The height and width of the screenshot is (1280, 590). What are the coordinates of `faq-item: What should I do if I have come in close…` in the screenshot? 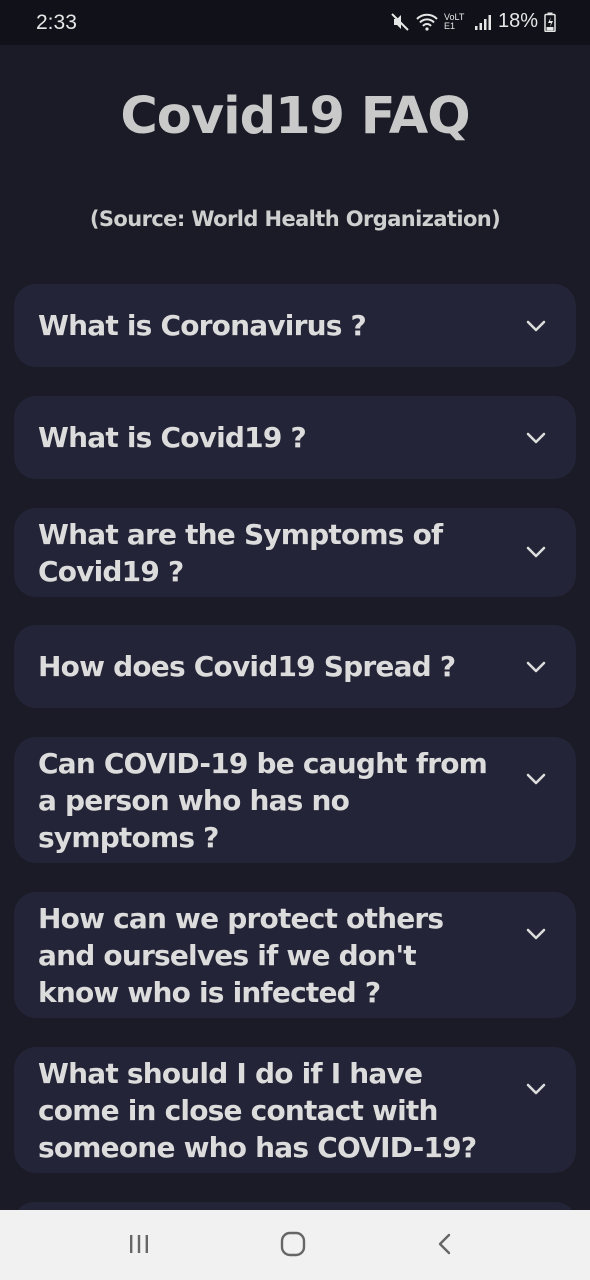 It's located at (295, 1110).